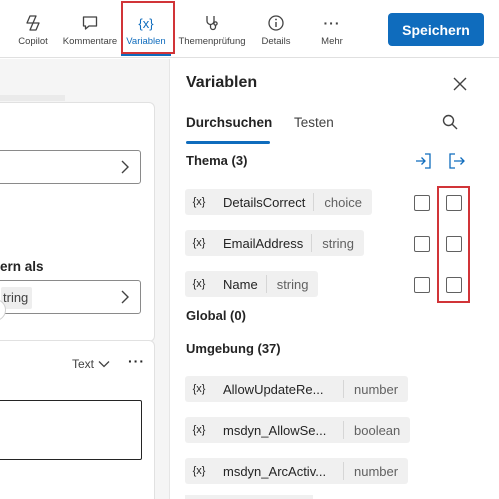 The image size is (499, 499). I want to click on variable-type: choice, so click(343, 202).